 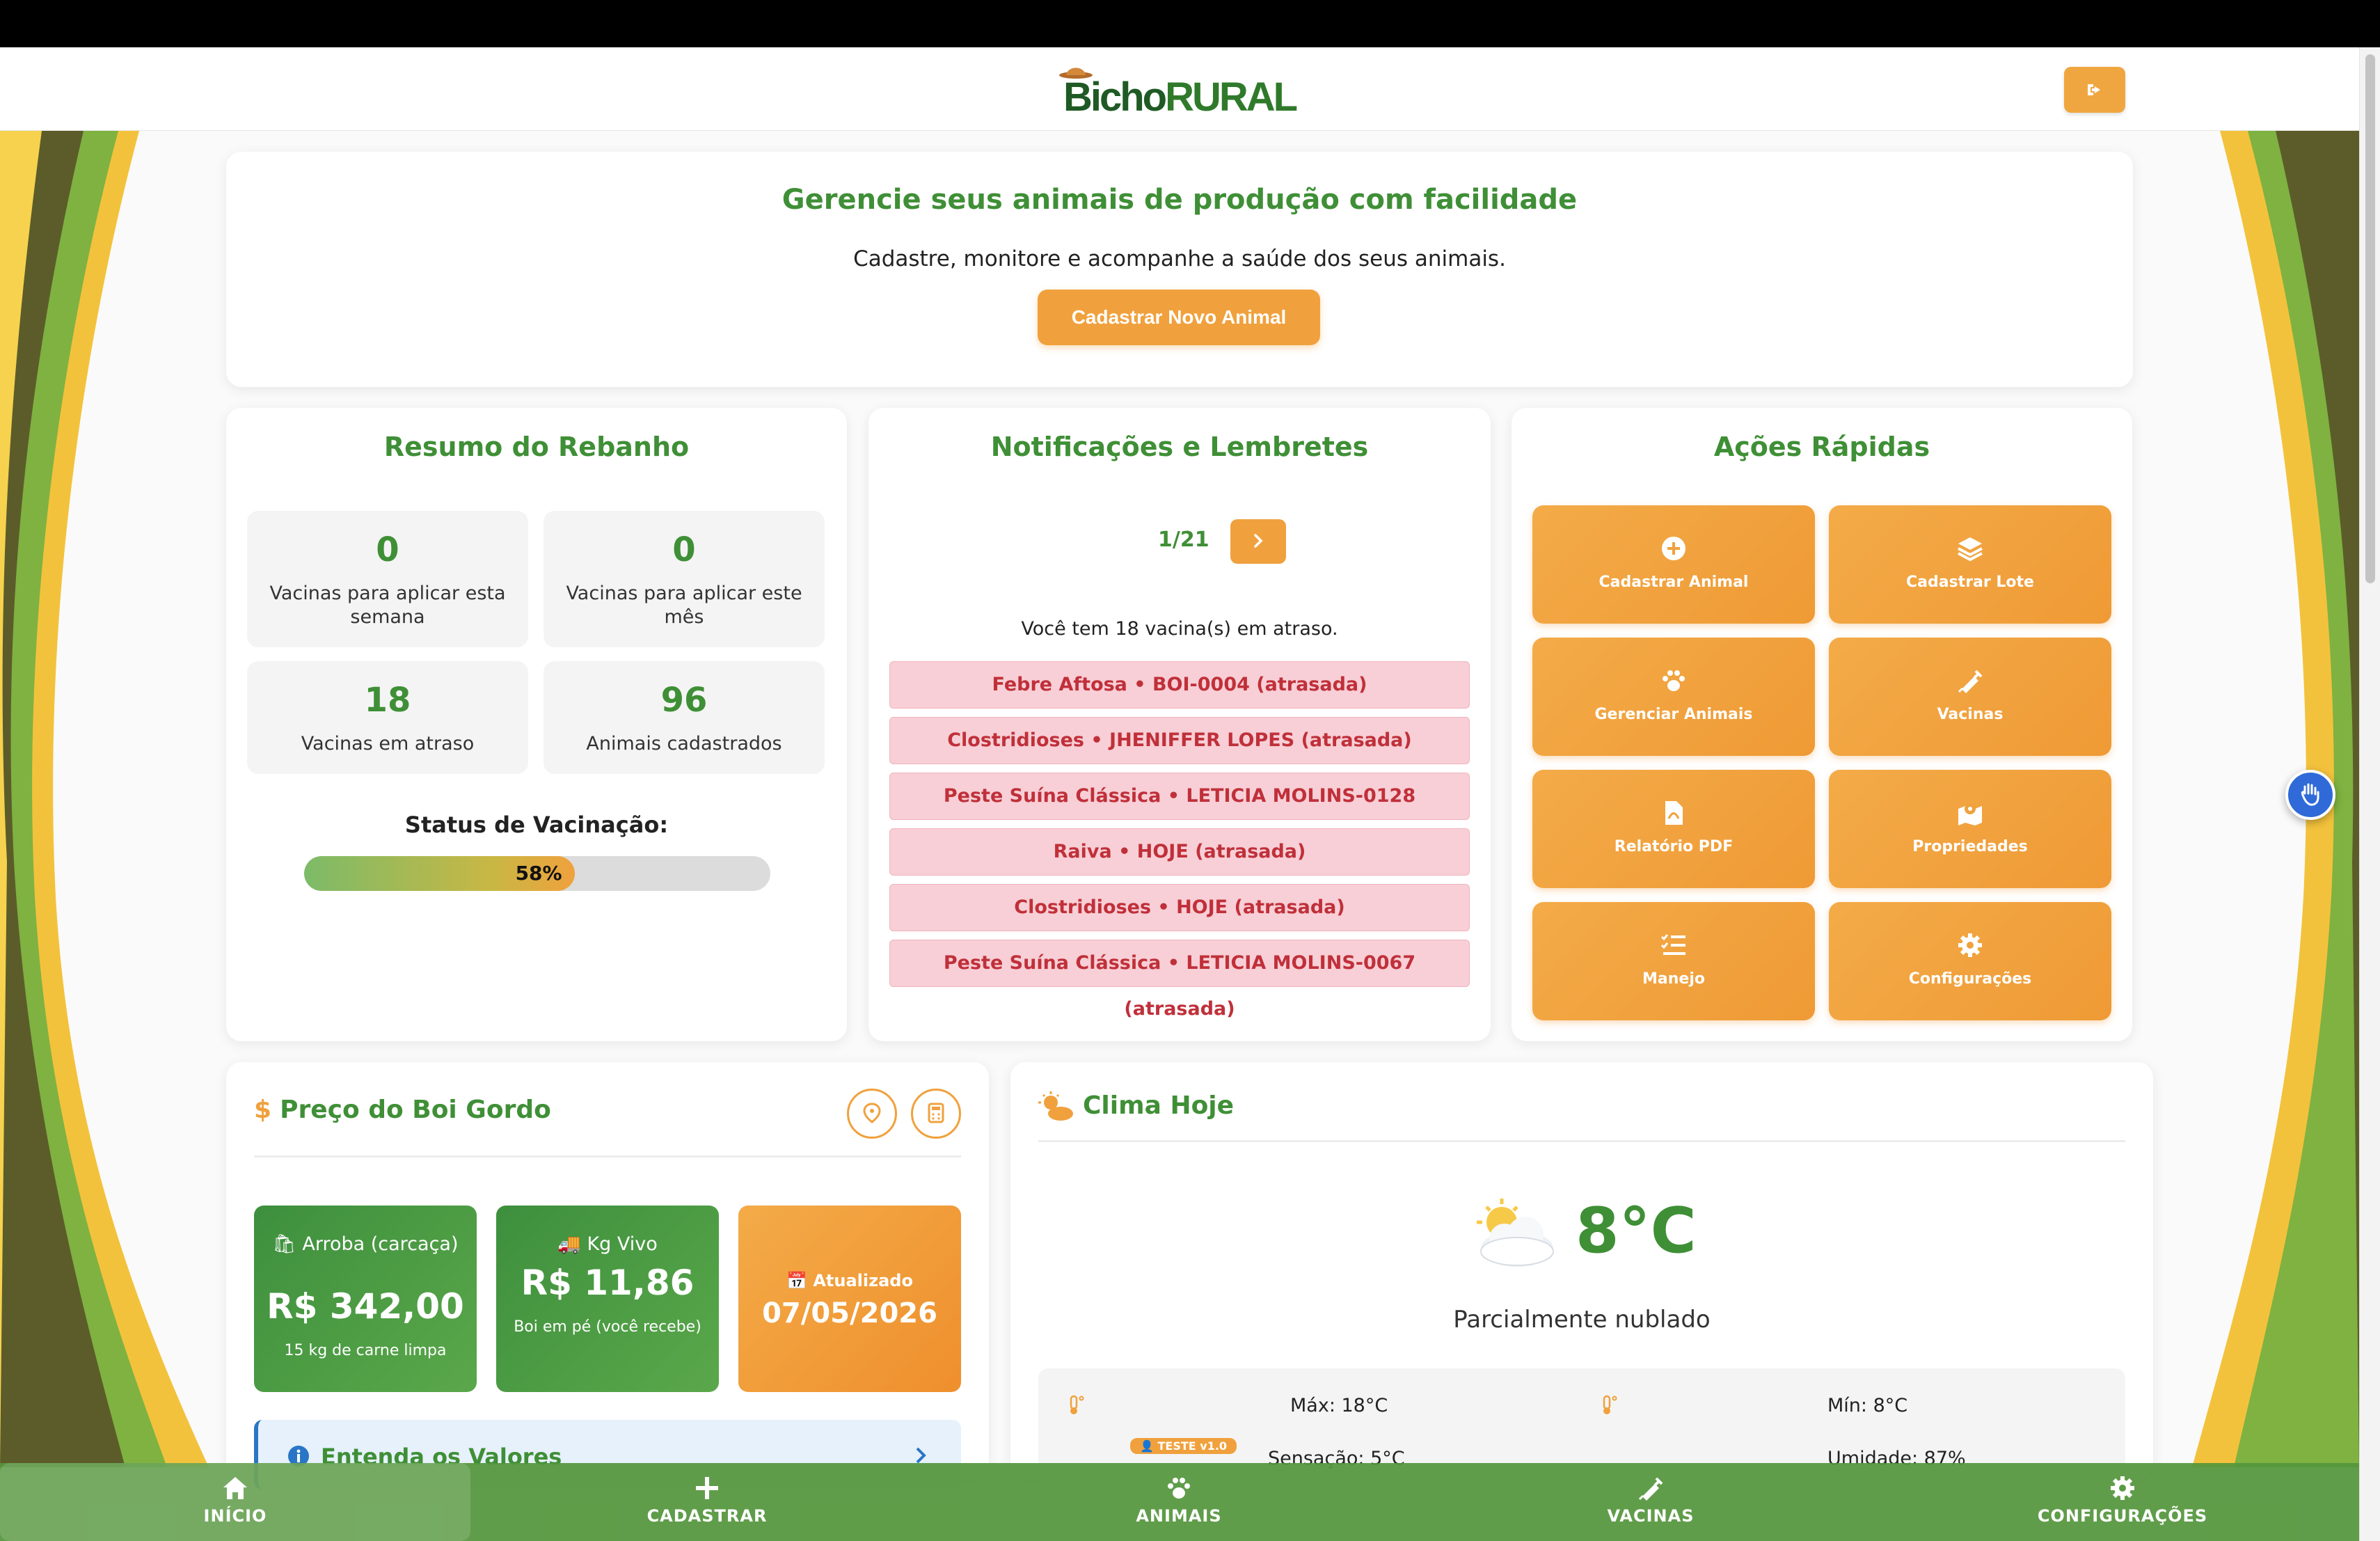 I want to click on nav-item-configuracoes: CONFIGURAÇÕES, so click(x=2122, y=1502).